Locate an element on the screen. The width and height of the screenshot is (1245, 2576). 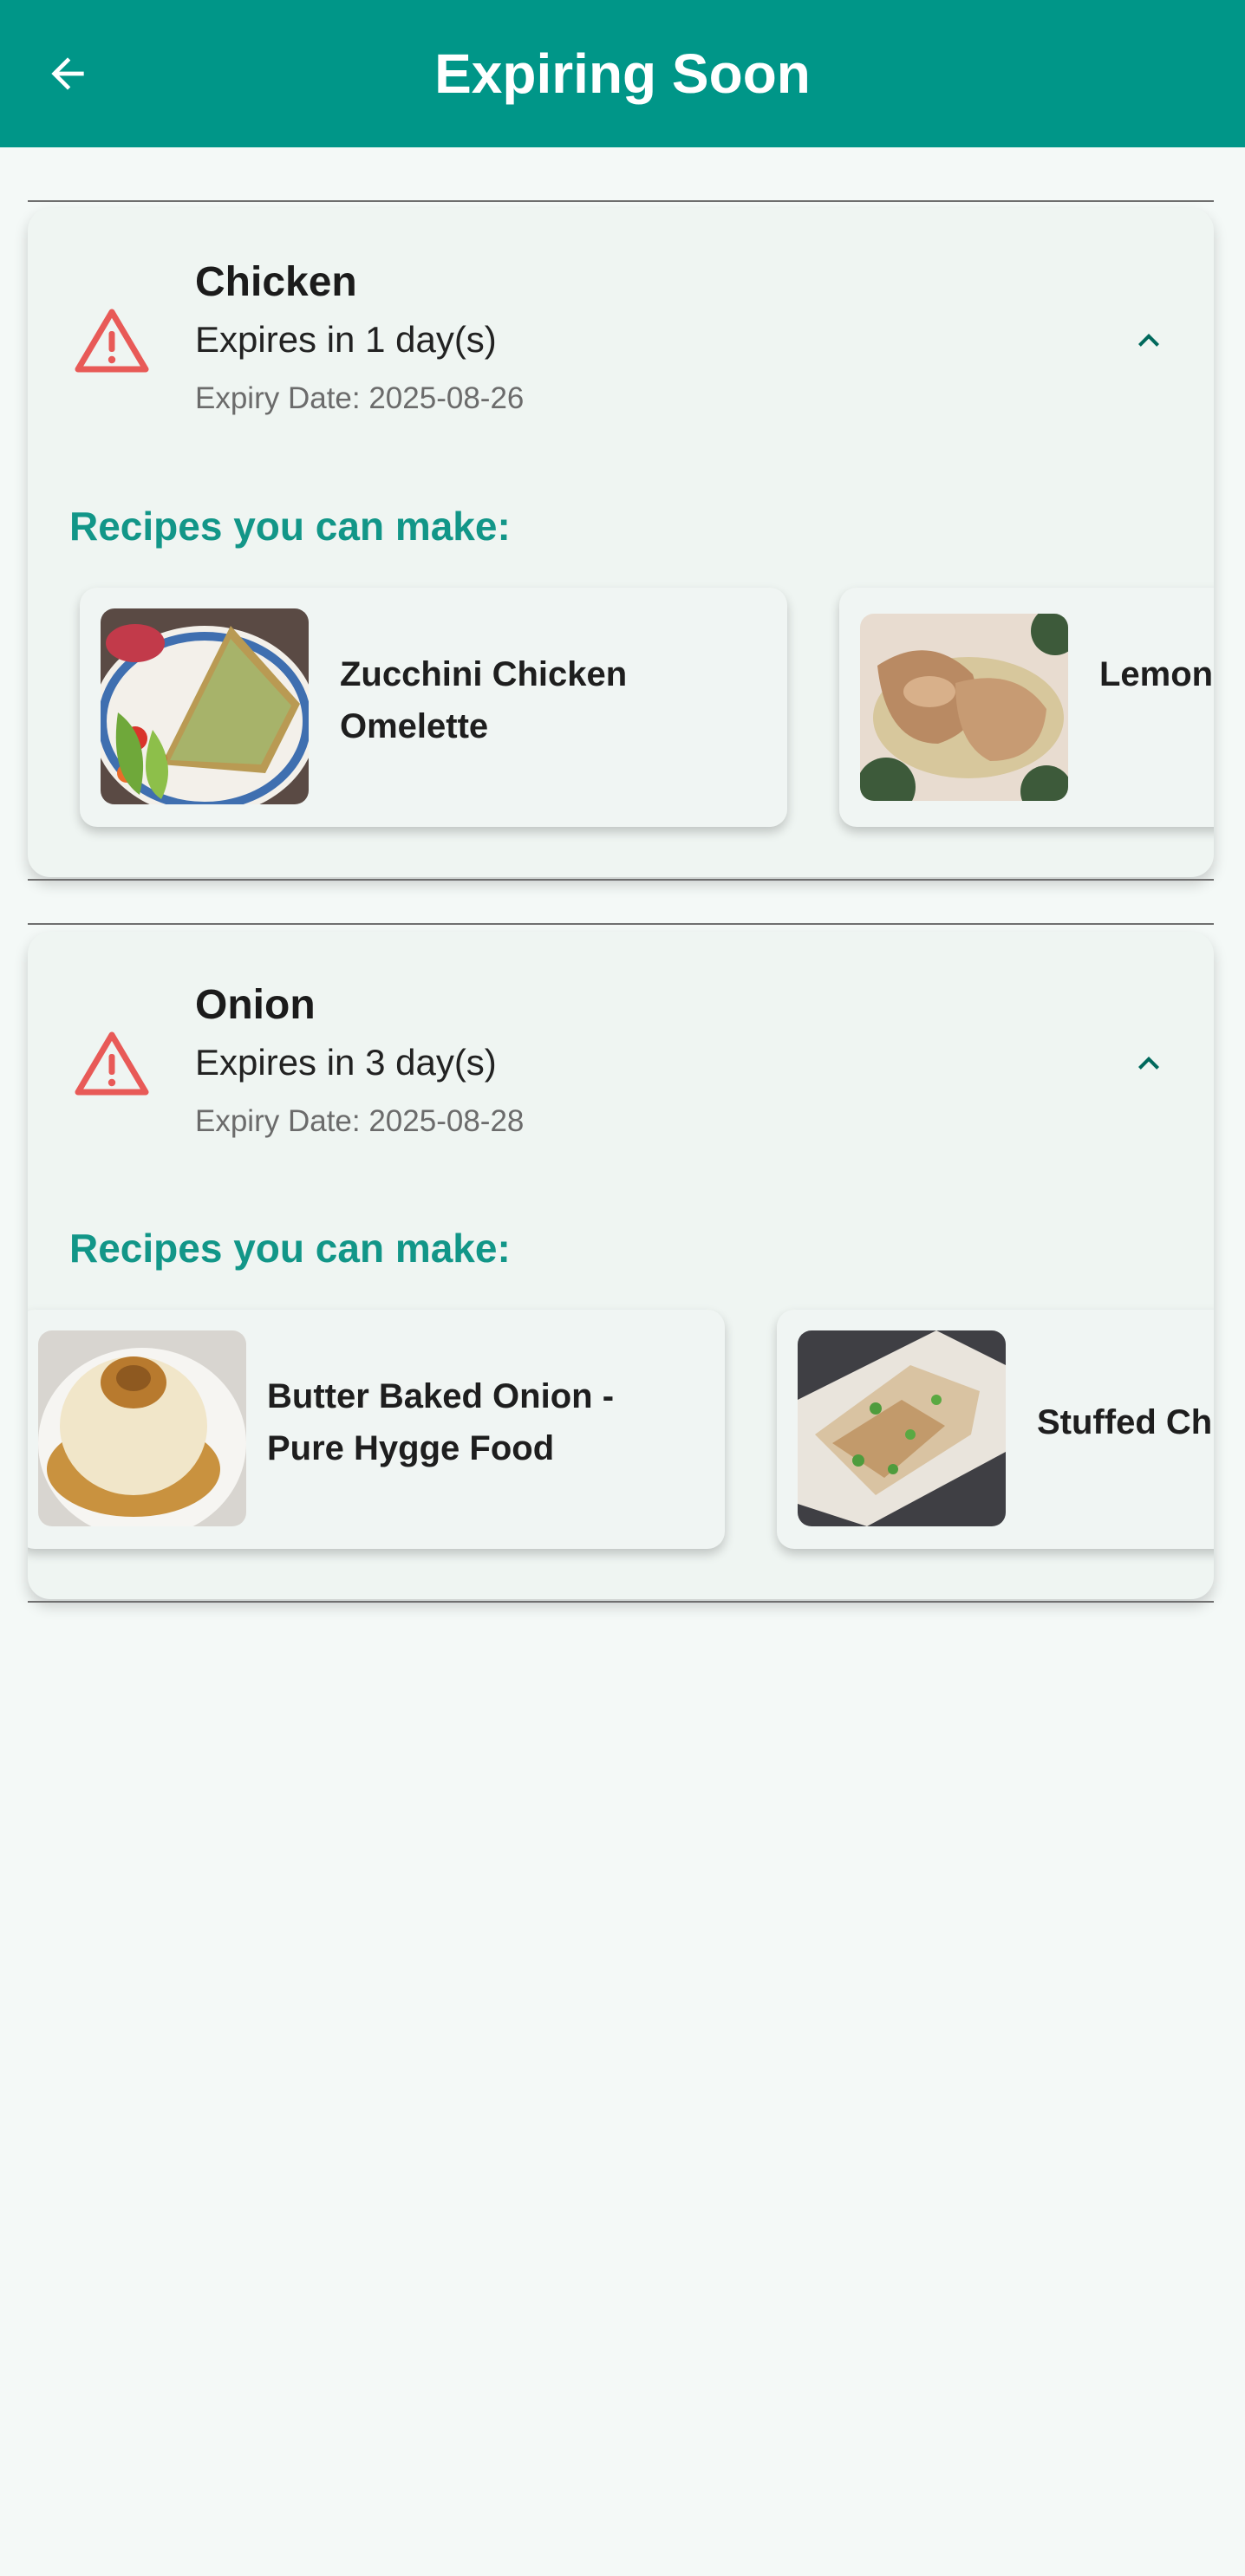
recipe-card: Butter Baked Onion - Pure Hygge Food is located at coordinates (376, 1429).